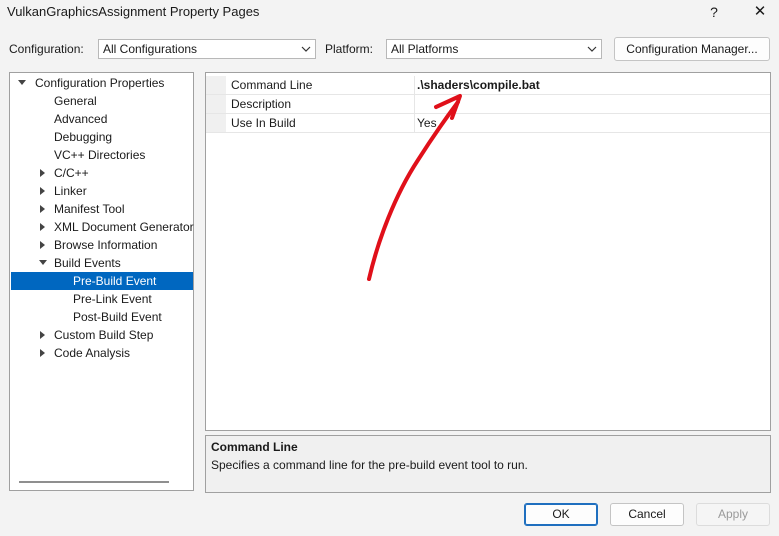 This screenshot has width=779, height=536. I want to click on tree-item-label: Custom Build Step, so click(104, 335).